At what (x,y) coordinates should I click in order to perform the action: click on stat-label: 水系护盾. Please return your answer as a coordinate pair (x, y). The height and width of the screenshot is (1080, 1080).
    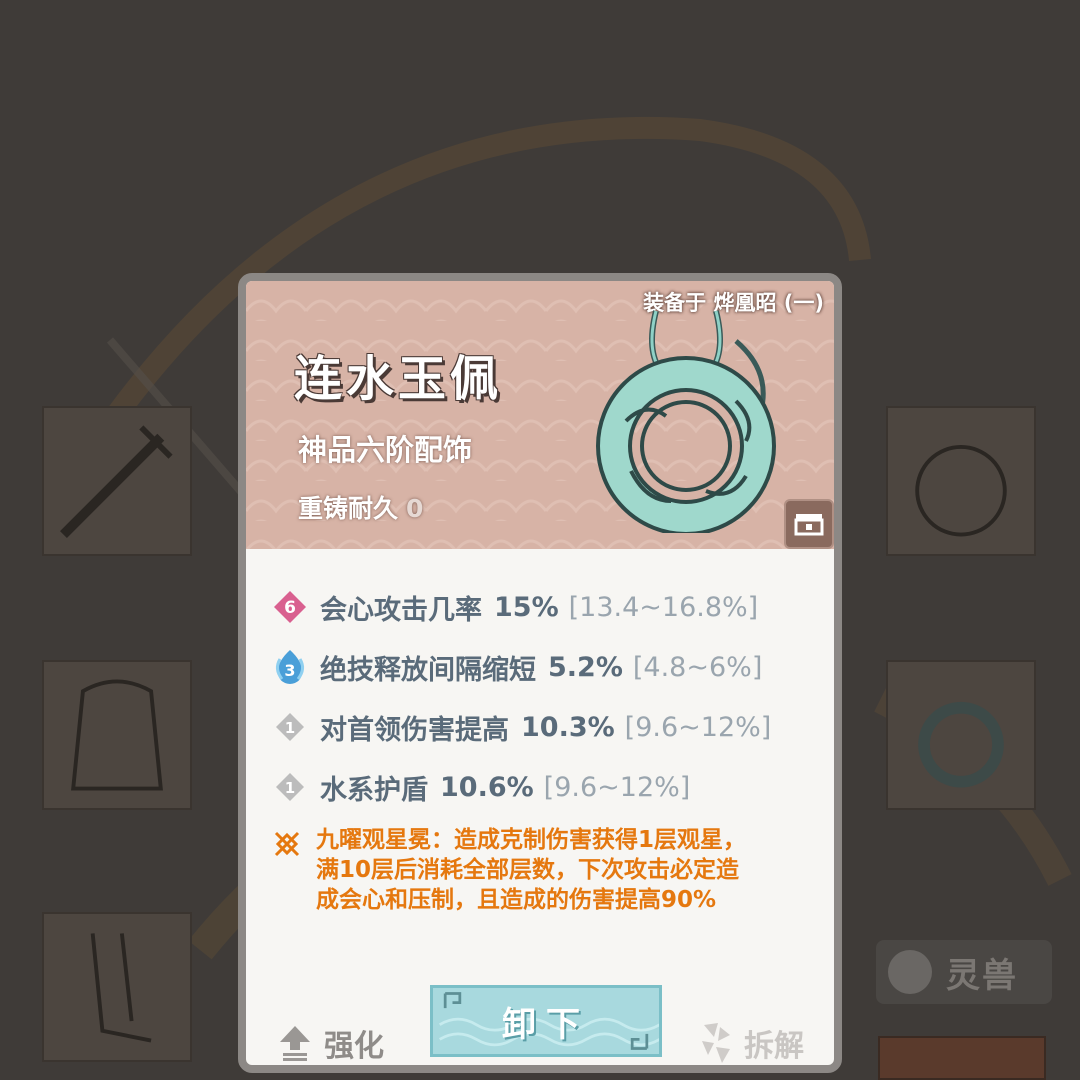
    Looking at the image, I should click on (374, 790).